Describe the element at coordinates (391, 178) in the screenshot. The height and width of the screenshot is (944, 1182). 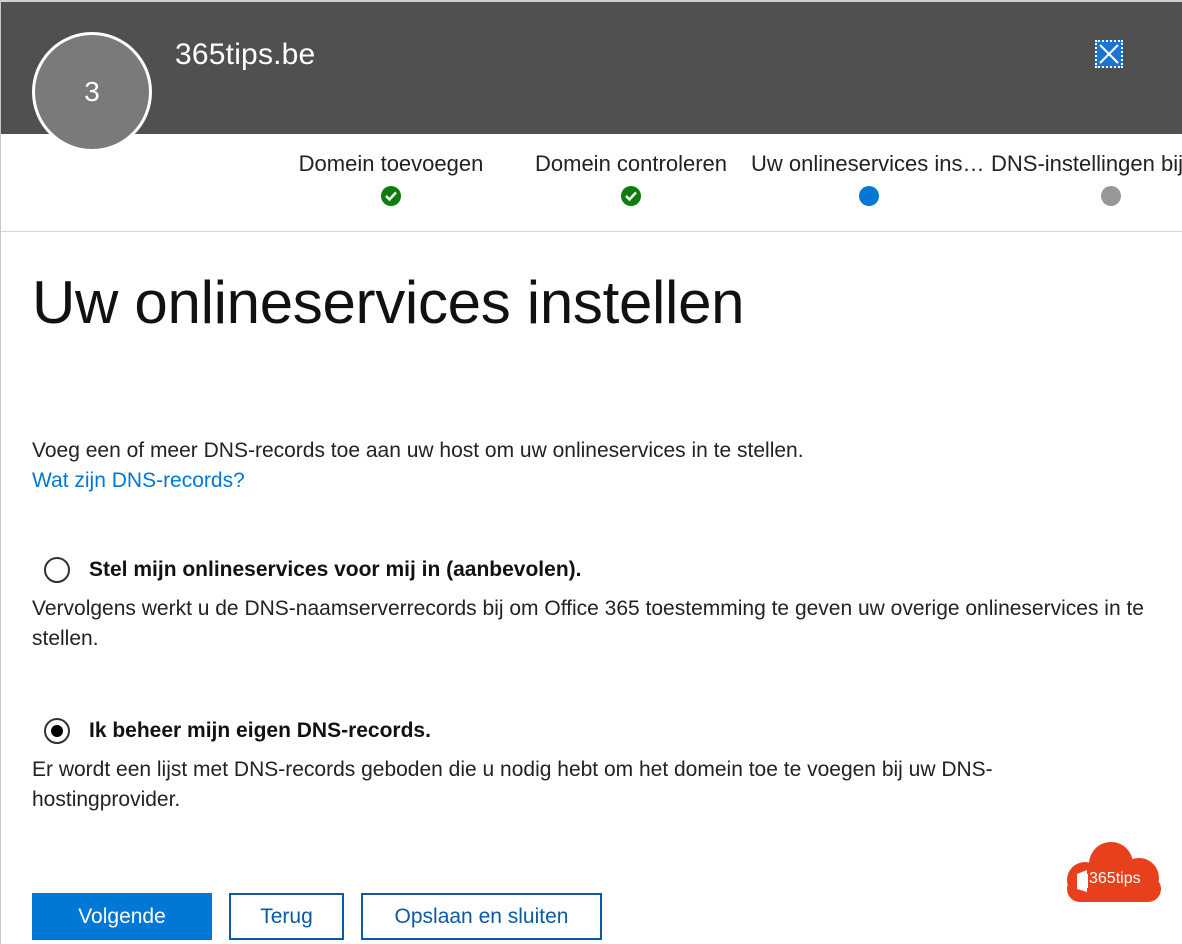
I see `step-add-domain: Domein toevoegen` at that location.